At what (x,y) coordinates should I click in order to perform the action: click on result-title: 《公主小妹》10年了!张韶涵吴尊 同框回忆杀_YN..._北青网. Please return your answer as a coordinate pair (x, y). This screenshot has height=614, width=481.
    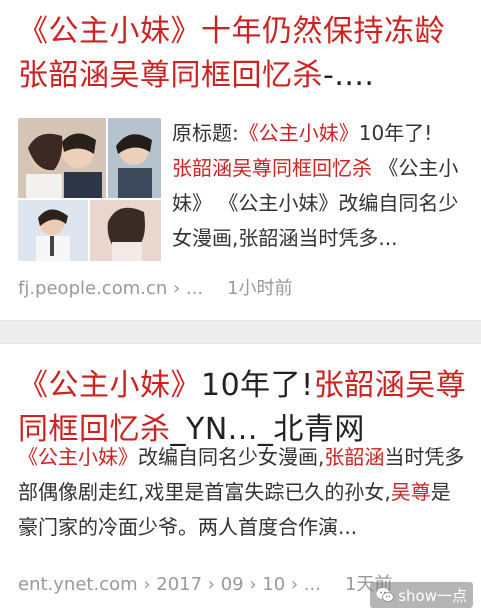
    Looking at the image, I should click on (243, 408).